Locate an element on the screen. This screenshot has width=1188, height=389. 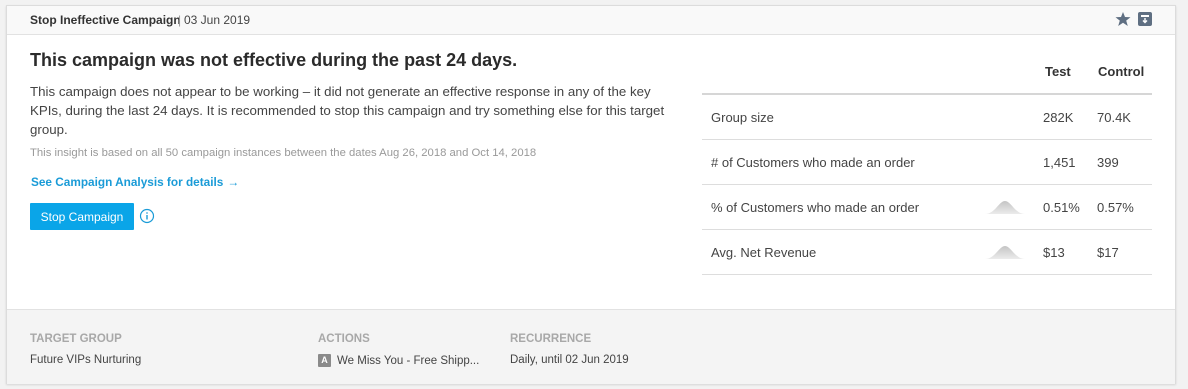
action-type-badge: A is located at coordinates (324, 360).